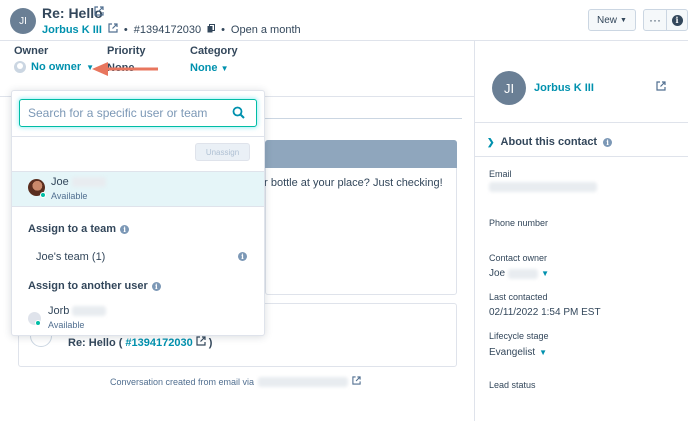 The image size is (688, 421). I want to click on user-search-input, so click(123, 113).